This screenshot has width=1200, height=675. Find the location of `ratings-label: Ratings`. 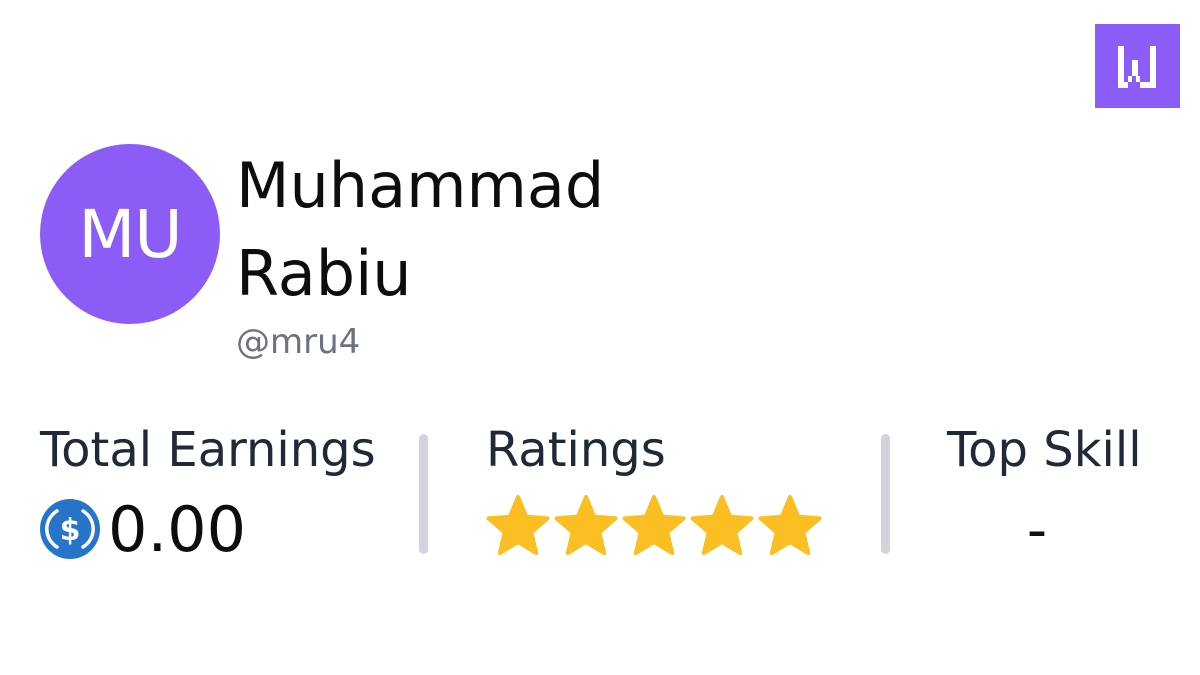

ratings-label: Ratings is located at coordinates (576, 450).